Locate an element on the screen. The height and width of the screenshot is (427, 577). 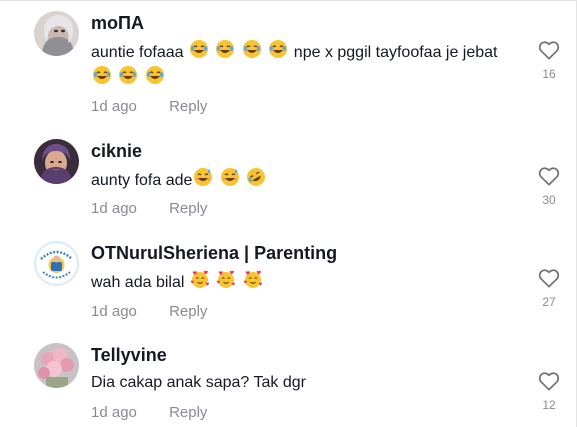
comment-username: OTNurulSheriena | Parenting is located at coordinates (214, 253).